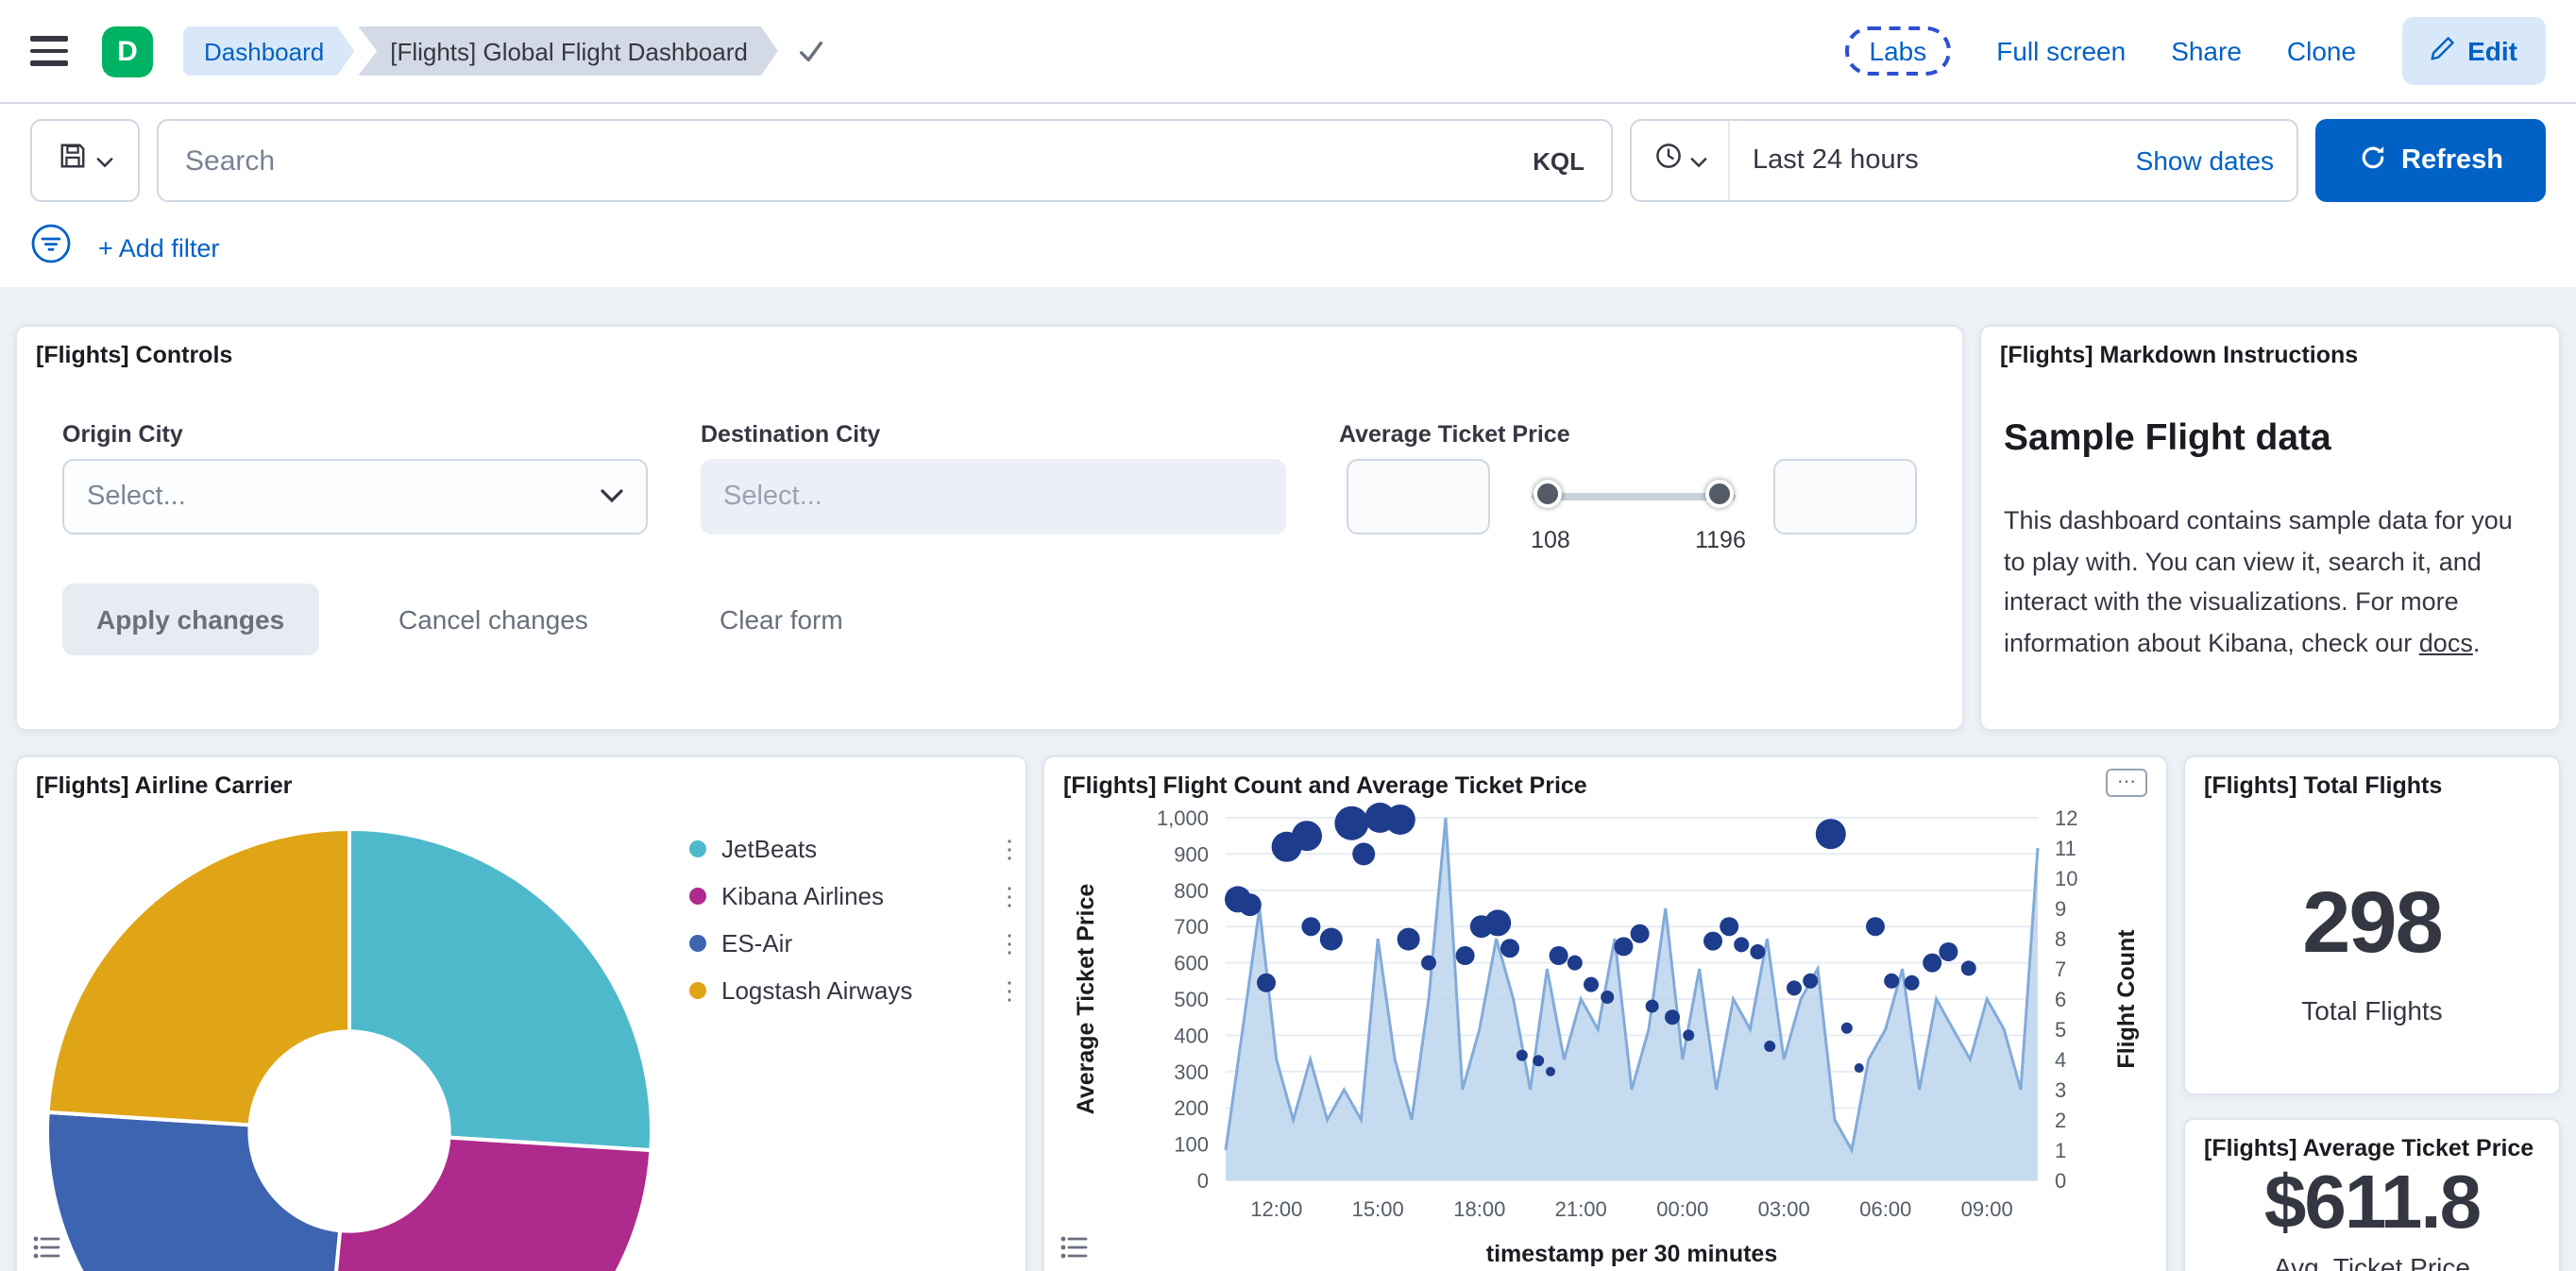  Describe the element at coordinates (859, 160) in the screenshot. I see `search-input` at that location.